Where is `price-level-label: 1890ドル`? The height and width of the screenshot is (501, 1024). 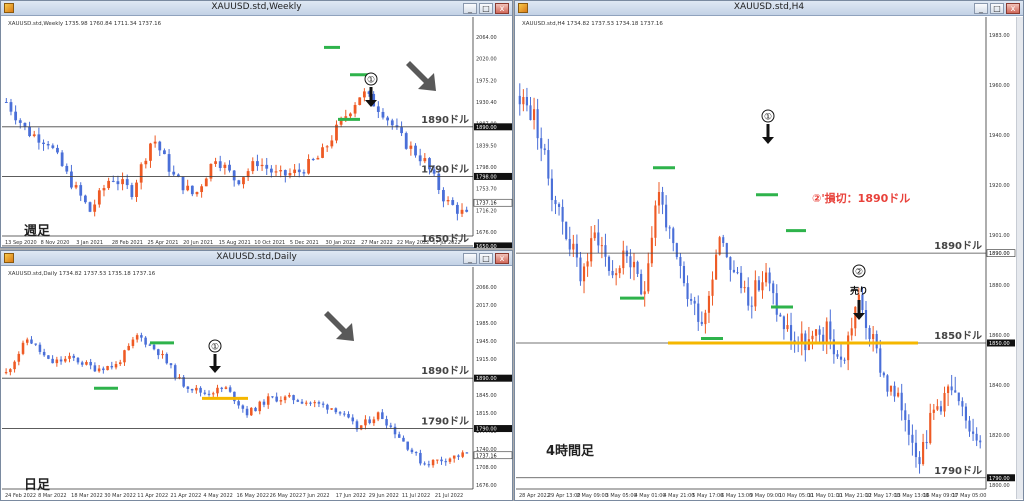 price-level-label: 1890ドル is located at coordinates (958, 246).